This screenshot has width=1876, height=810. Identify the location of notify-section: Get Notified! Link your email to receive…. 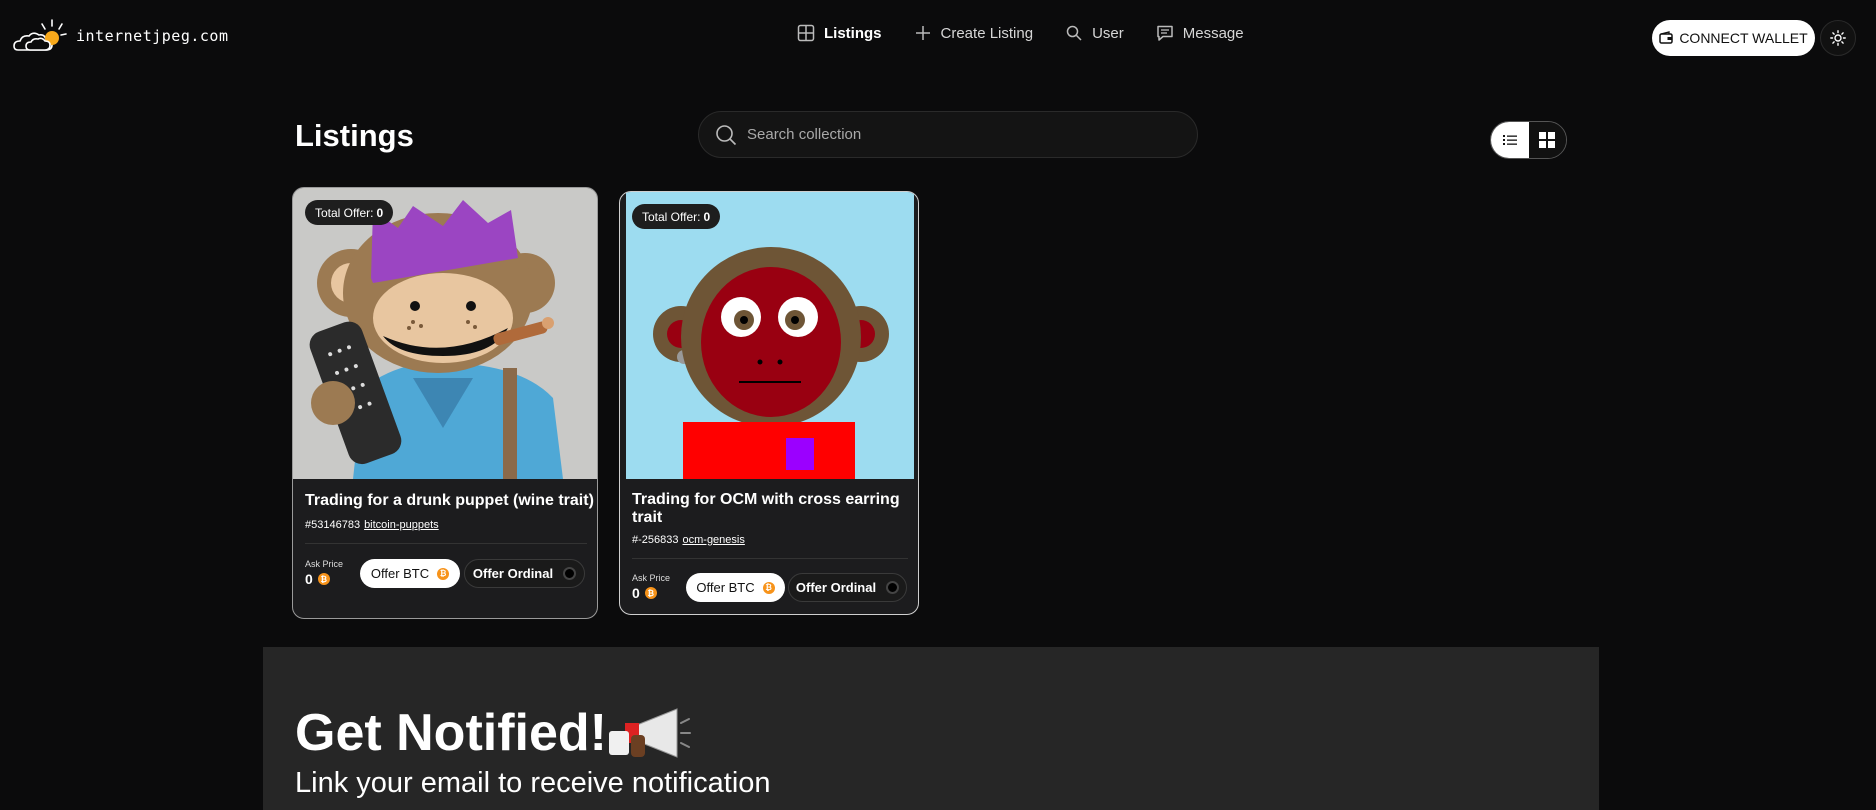
(931, 728).